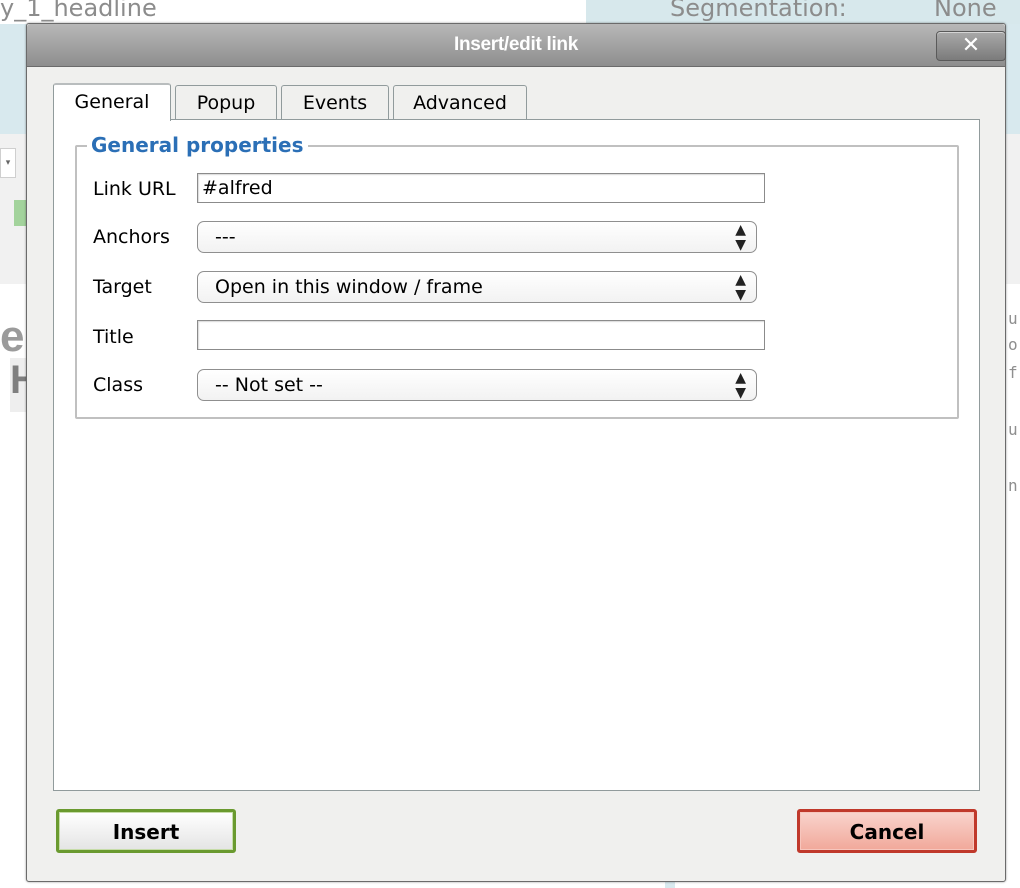 This screenshot has width=1020, height=888. I want to click on tab-general: General, so click(112, 102).